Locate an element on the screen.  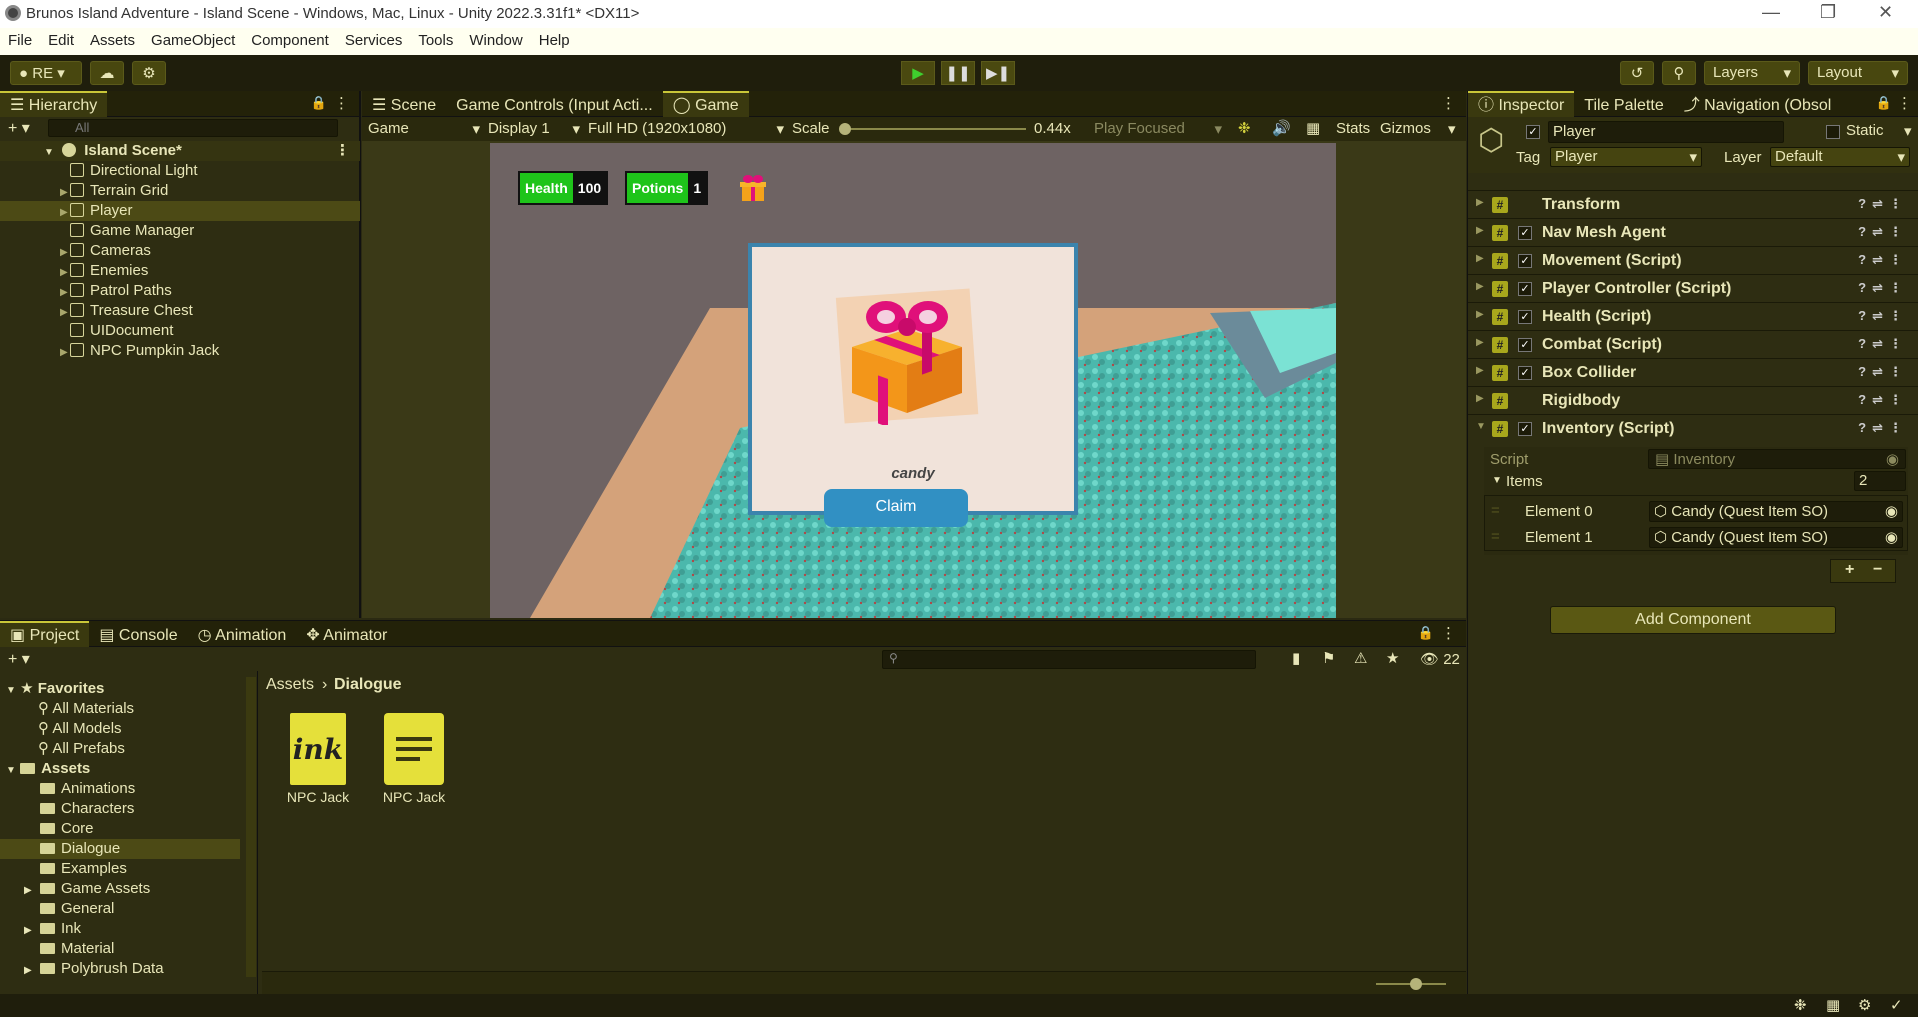
tab-animation: ◷ Animation is located at coordinates (242, 636).